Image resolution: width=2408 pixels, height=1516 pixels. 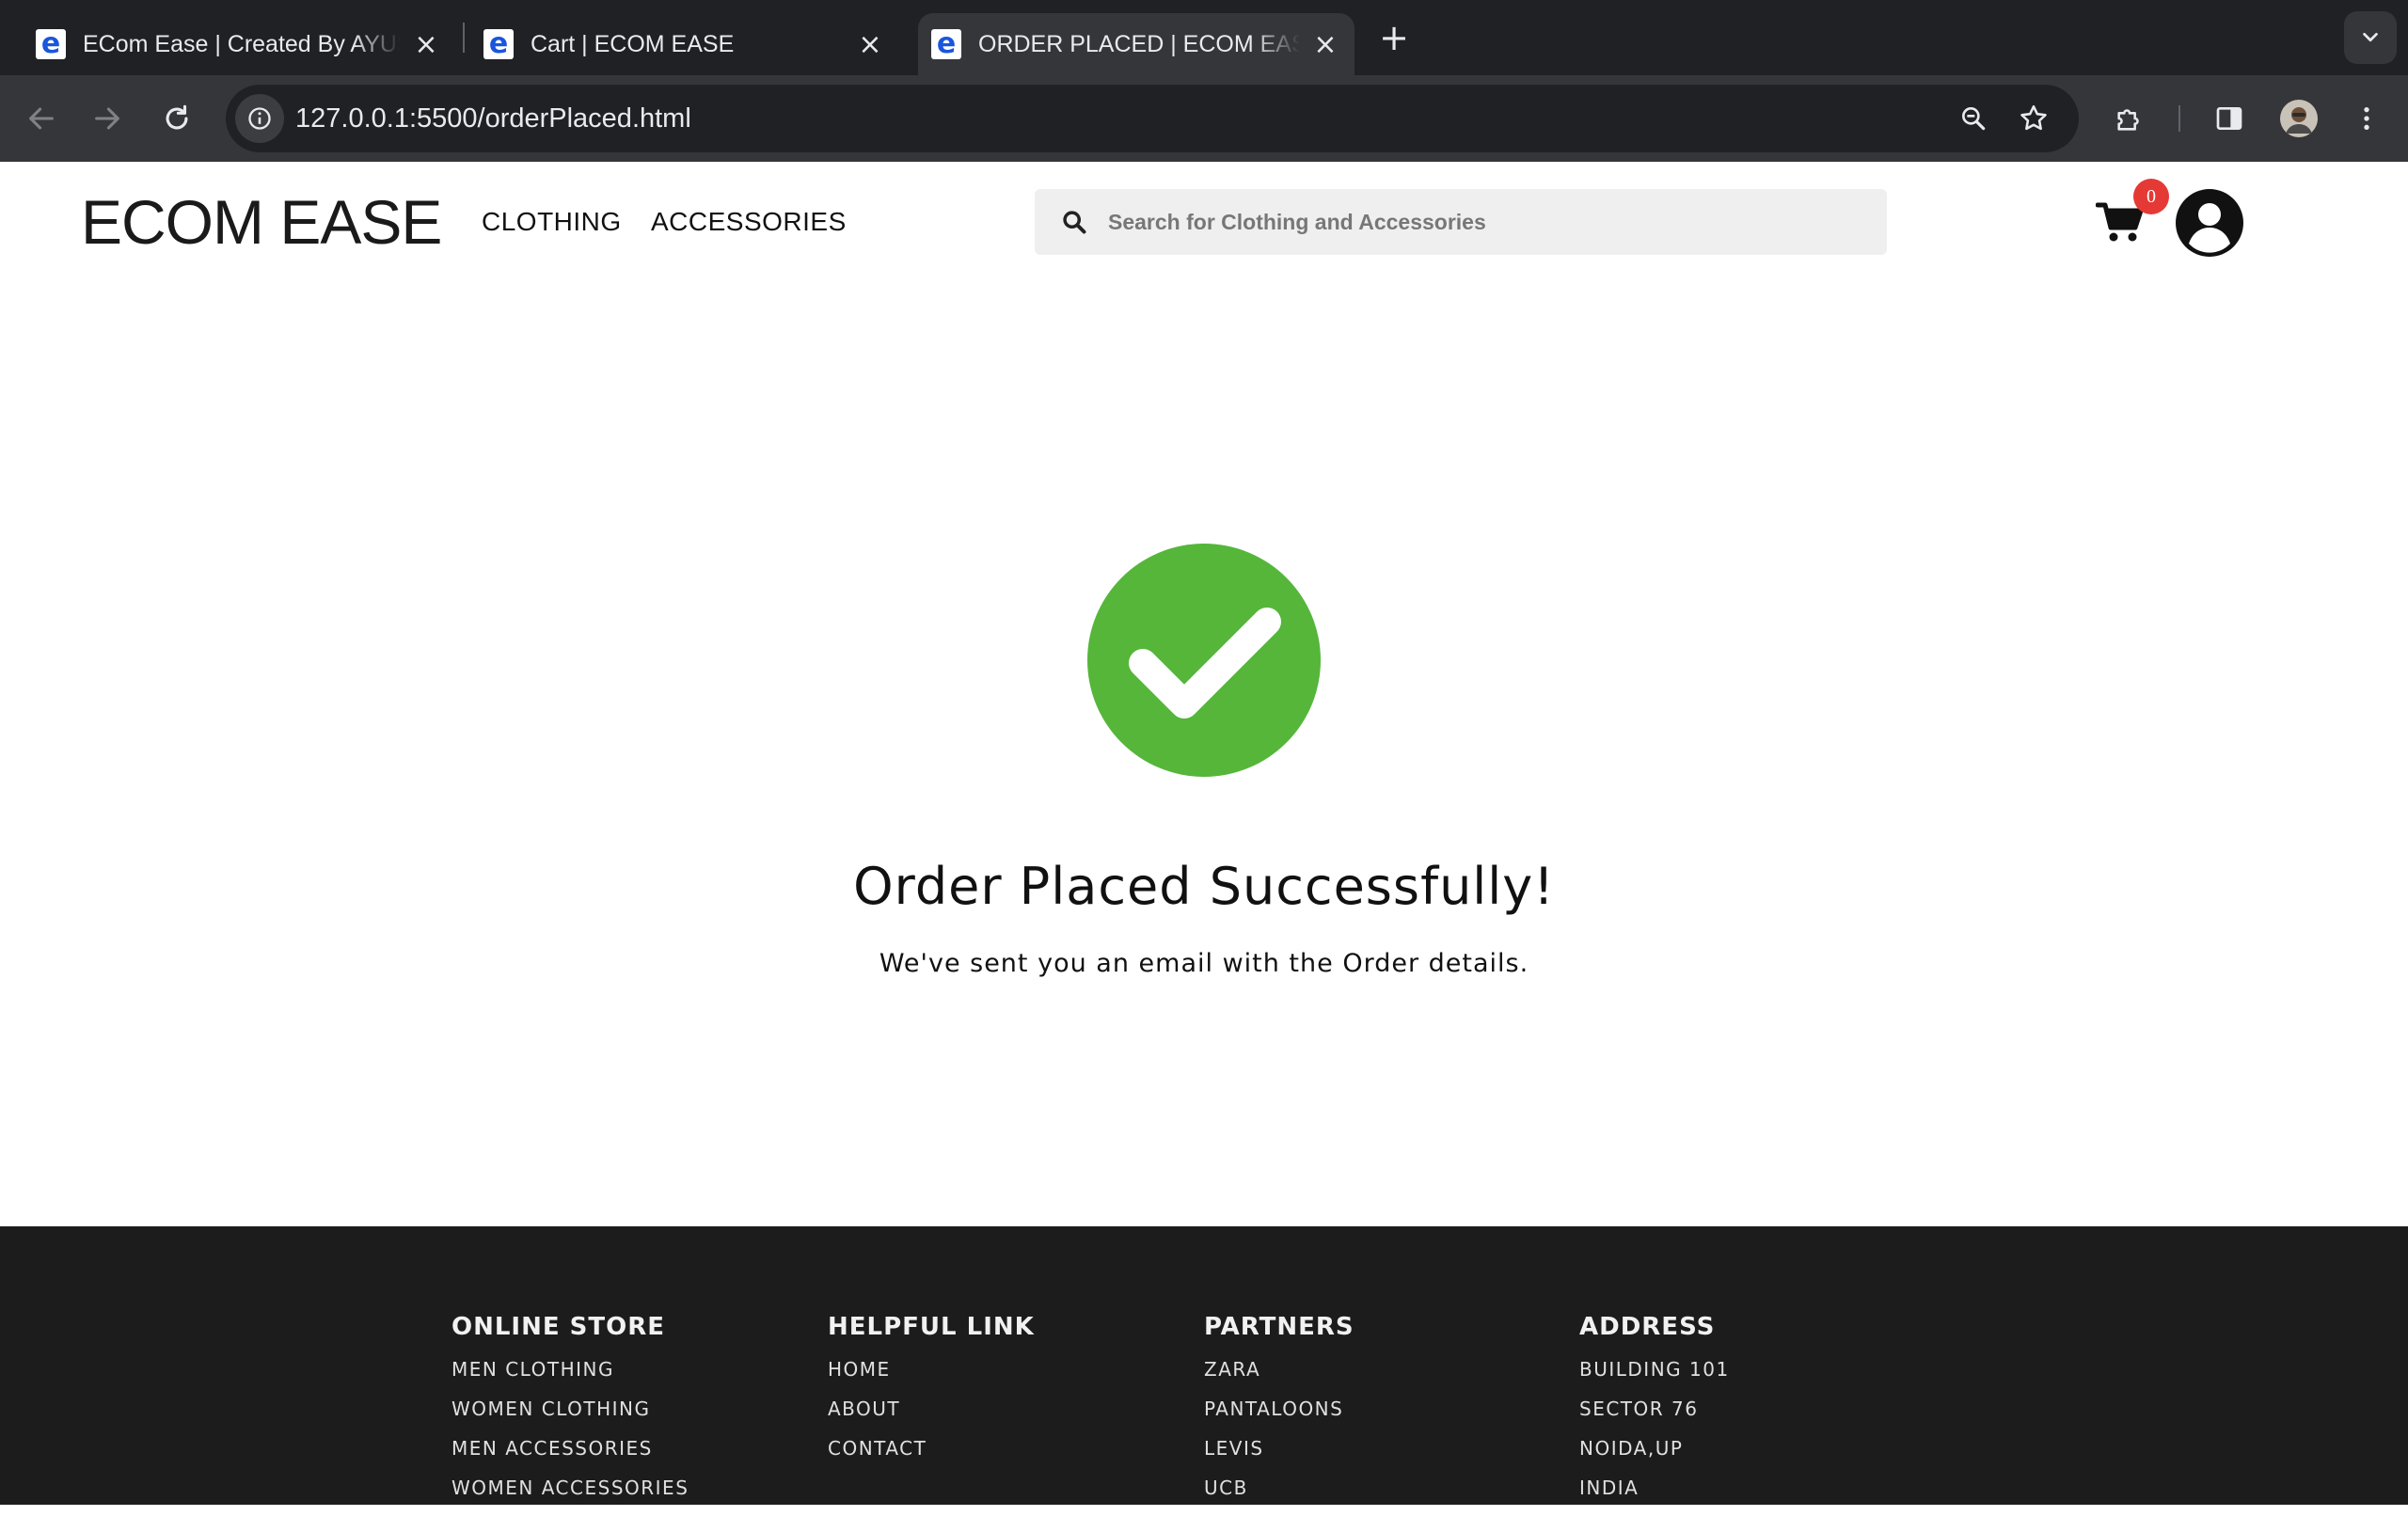 I want to click on footer-column-helpful-link: HELPFUL LINK HOME ABOUT CONTACT, so click(x=932, y=1395).